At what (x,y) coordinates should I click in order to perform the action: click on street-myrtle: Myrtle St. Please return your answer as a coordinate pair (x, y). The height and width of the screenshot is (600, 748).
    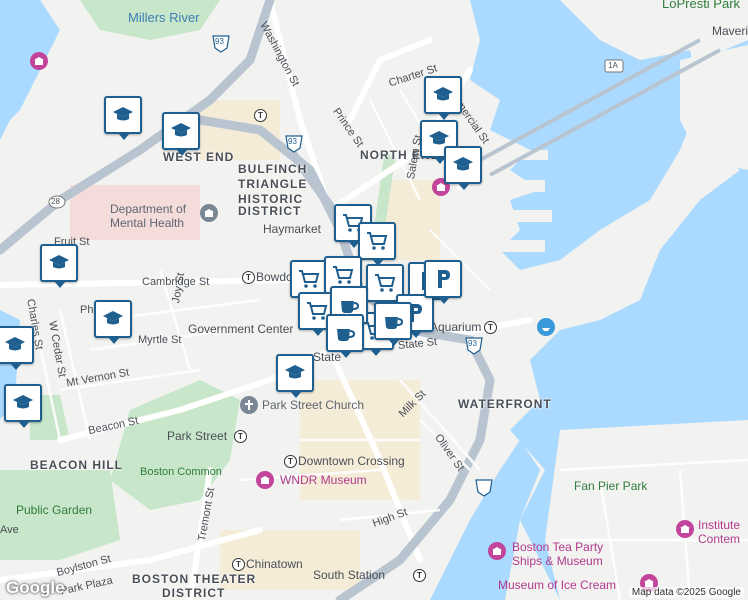
    Looking at the image, I should click on (160, 340).